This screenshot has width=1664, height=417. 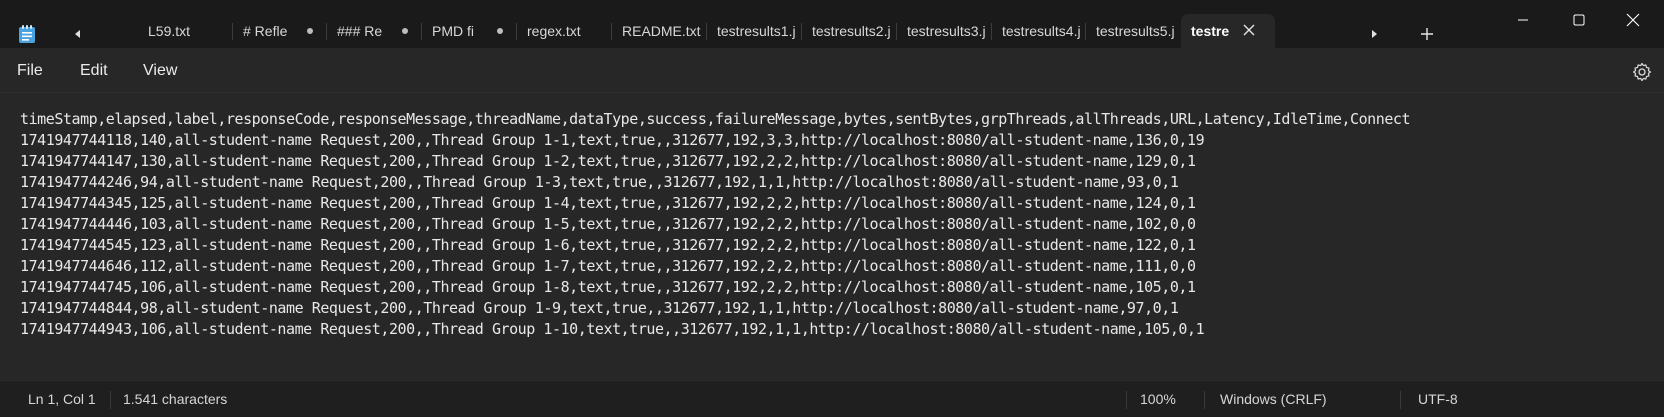 I want to click on close-window-button, so click(x=1633, y=20).